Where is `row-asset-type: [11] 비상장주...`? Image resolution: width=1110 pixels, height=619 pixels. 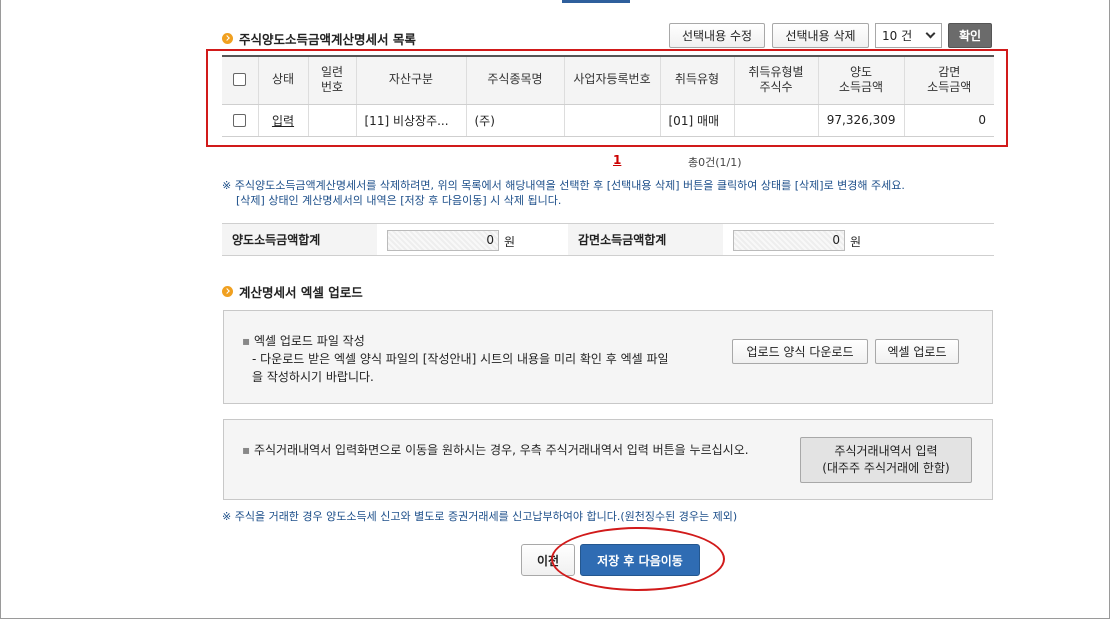 row-asset-type: [11] 비상장주... is located at coordinates (411, 120).